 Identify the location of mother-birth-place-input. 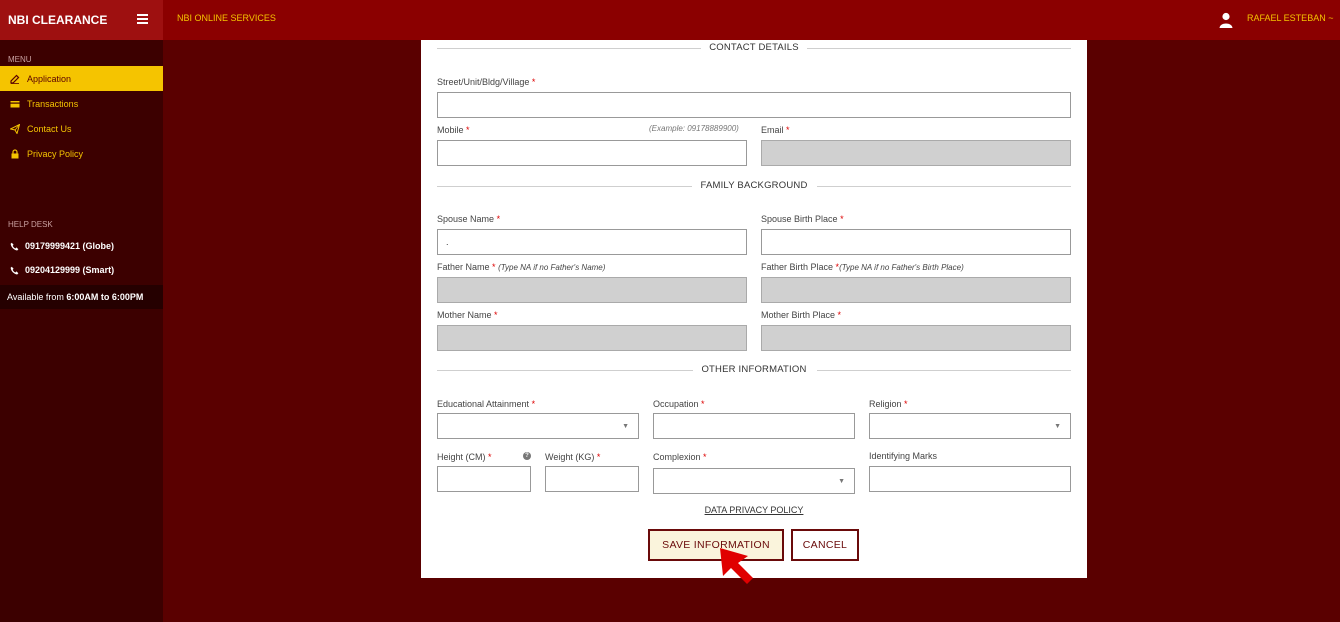
(916, 338).